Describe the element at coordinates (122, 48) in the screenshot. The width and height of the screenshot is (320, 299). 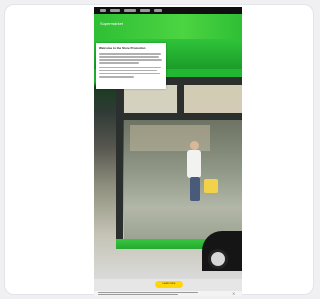
I see `promo-popup-title: Welcome to the Store Promotion` at that location.